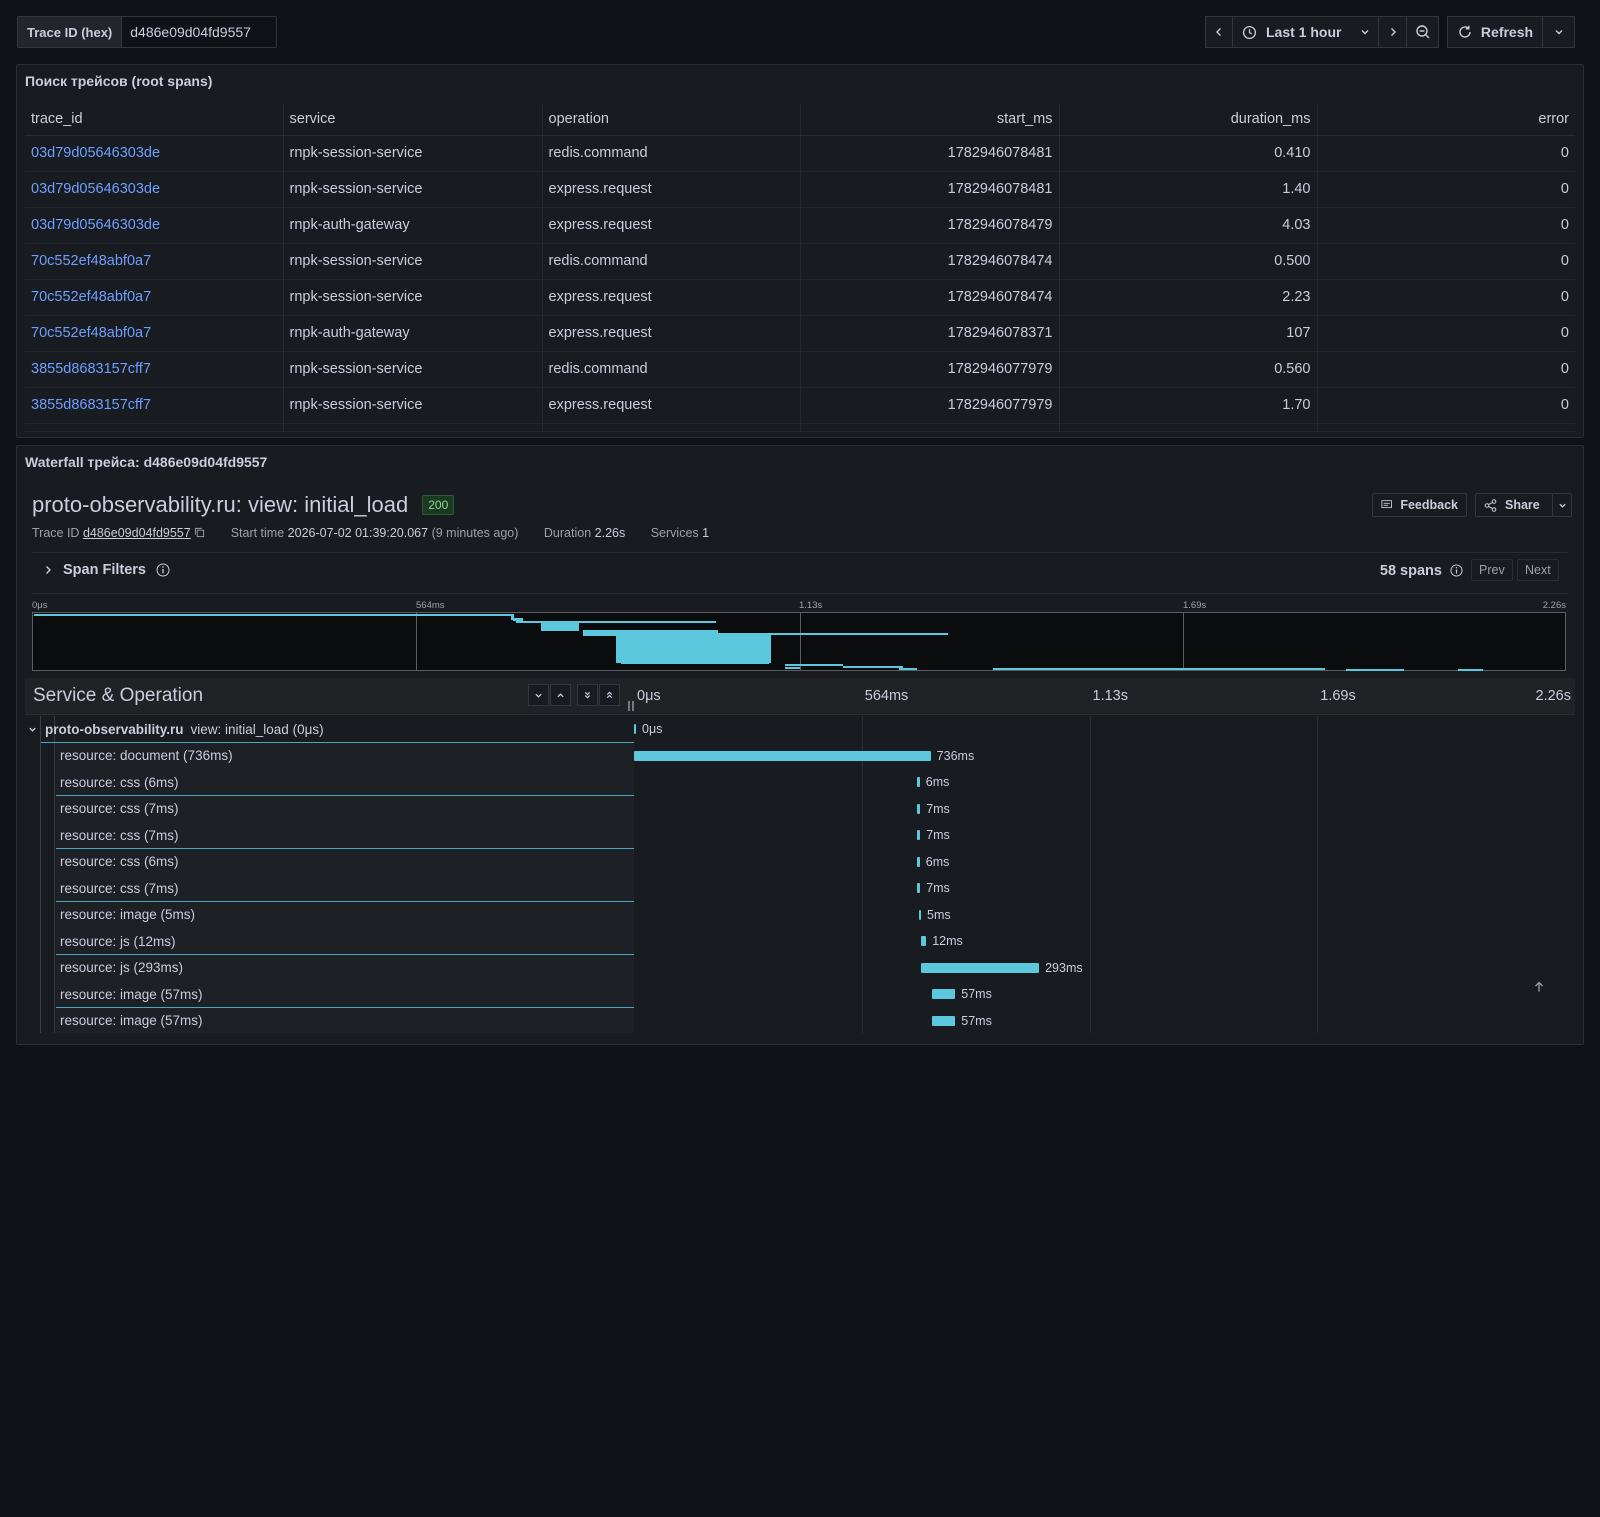  I want to click on column-header-service: service, so click(413, 119).